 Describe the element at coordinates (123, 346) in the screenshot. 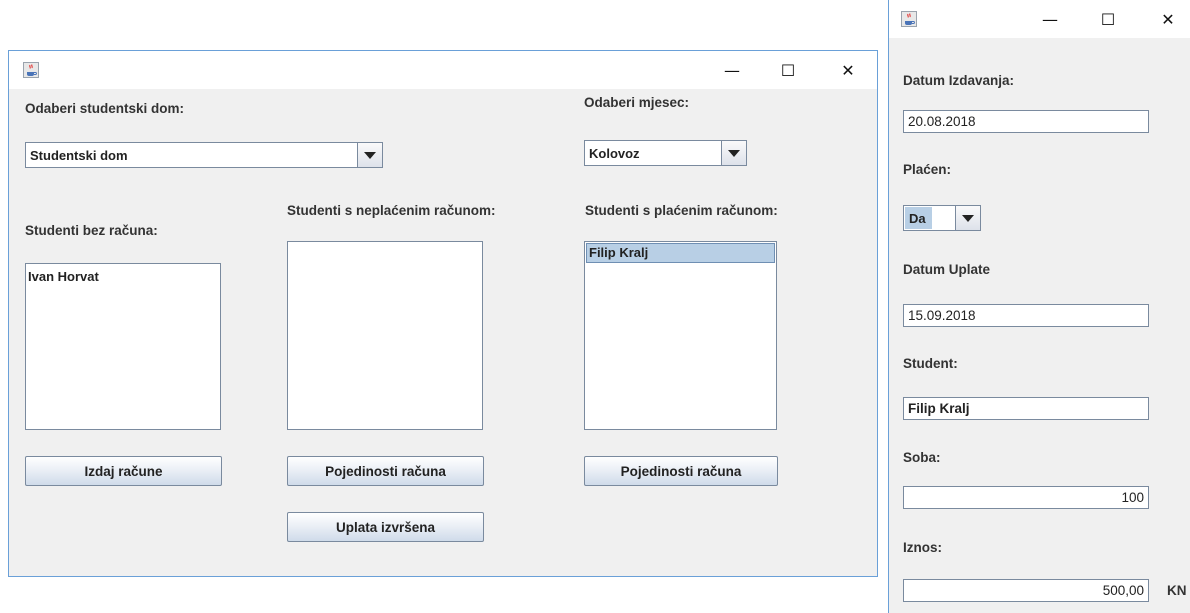

I see `no-invoice-list: Ivan Horvat` at that location.